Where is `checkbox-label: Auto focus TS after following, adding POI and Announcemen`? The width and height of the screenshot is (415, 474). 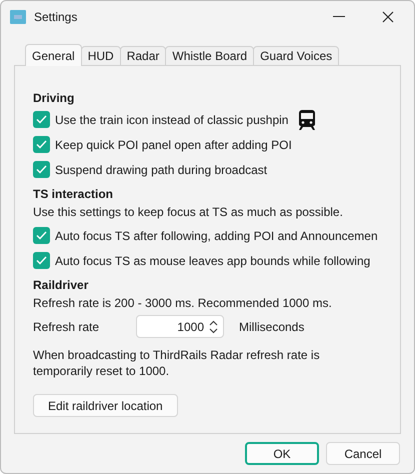 checkbox-label: Auto focus TS after following, adding POI and Announcemen is located at coordinates (216, 236).